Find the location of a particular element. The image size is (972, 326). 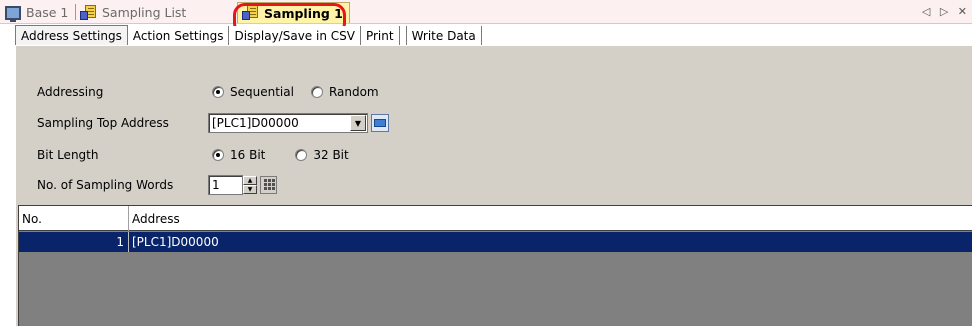

tab-address-settings: Address Settings is located at coordinates (71, 35).